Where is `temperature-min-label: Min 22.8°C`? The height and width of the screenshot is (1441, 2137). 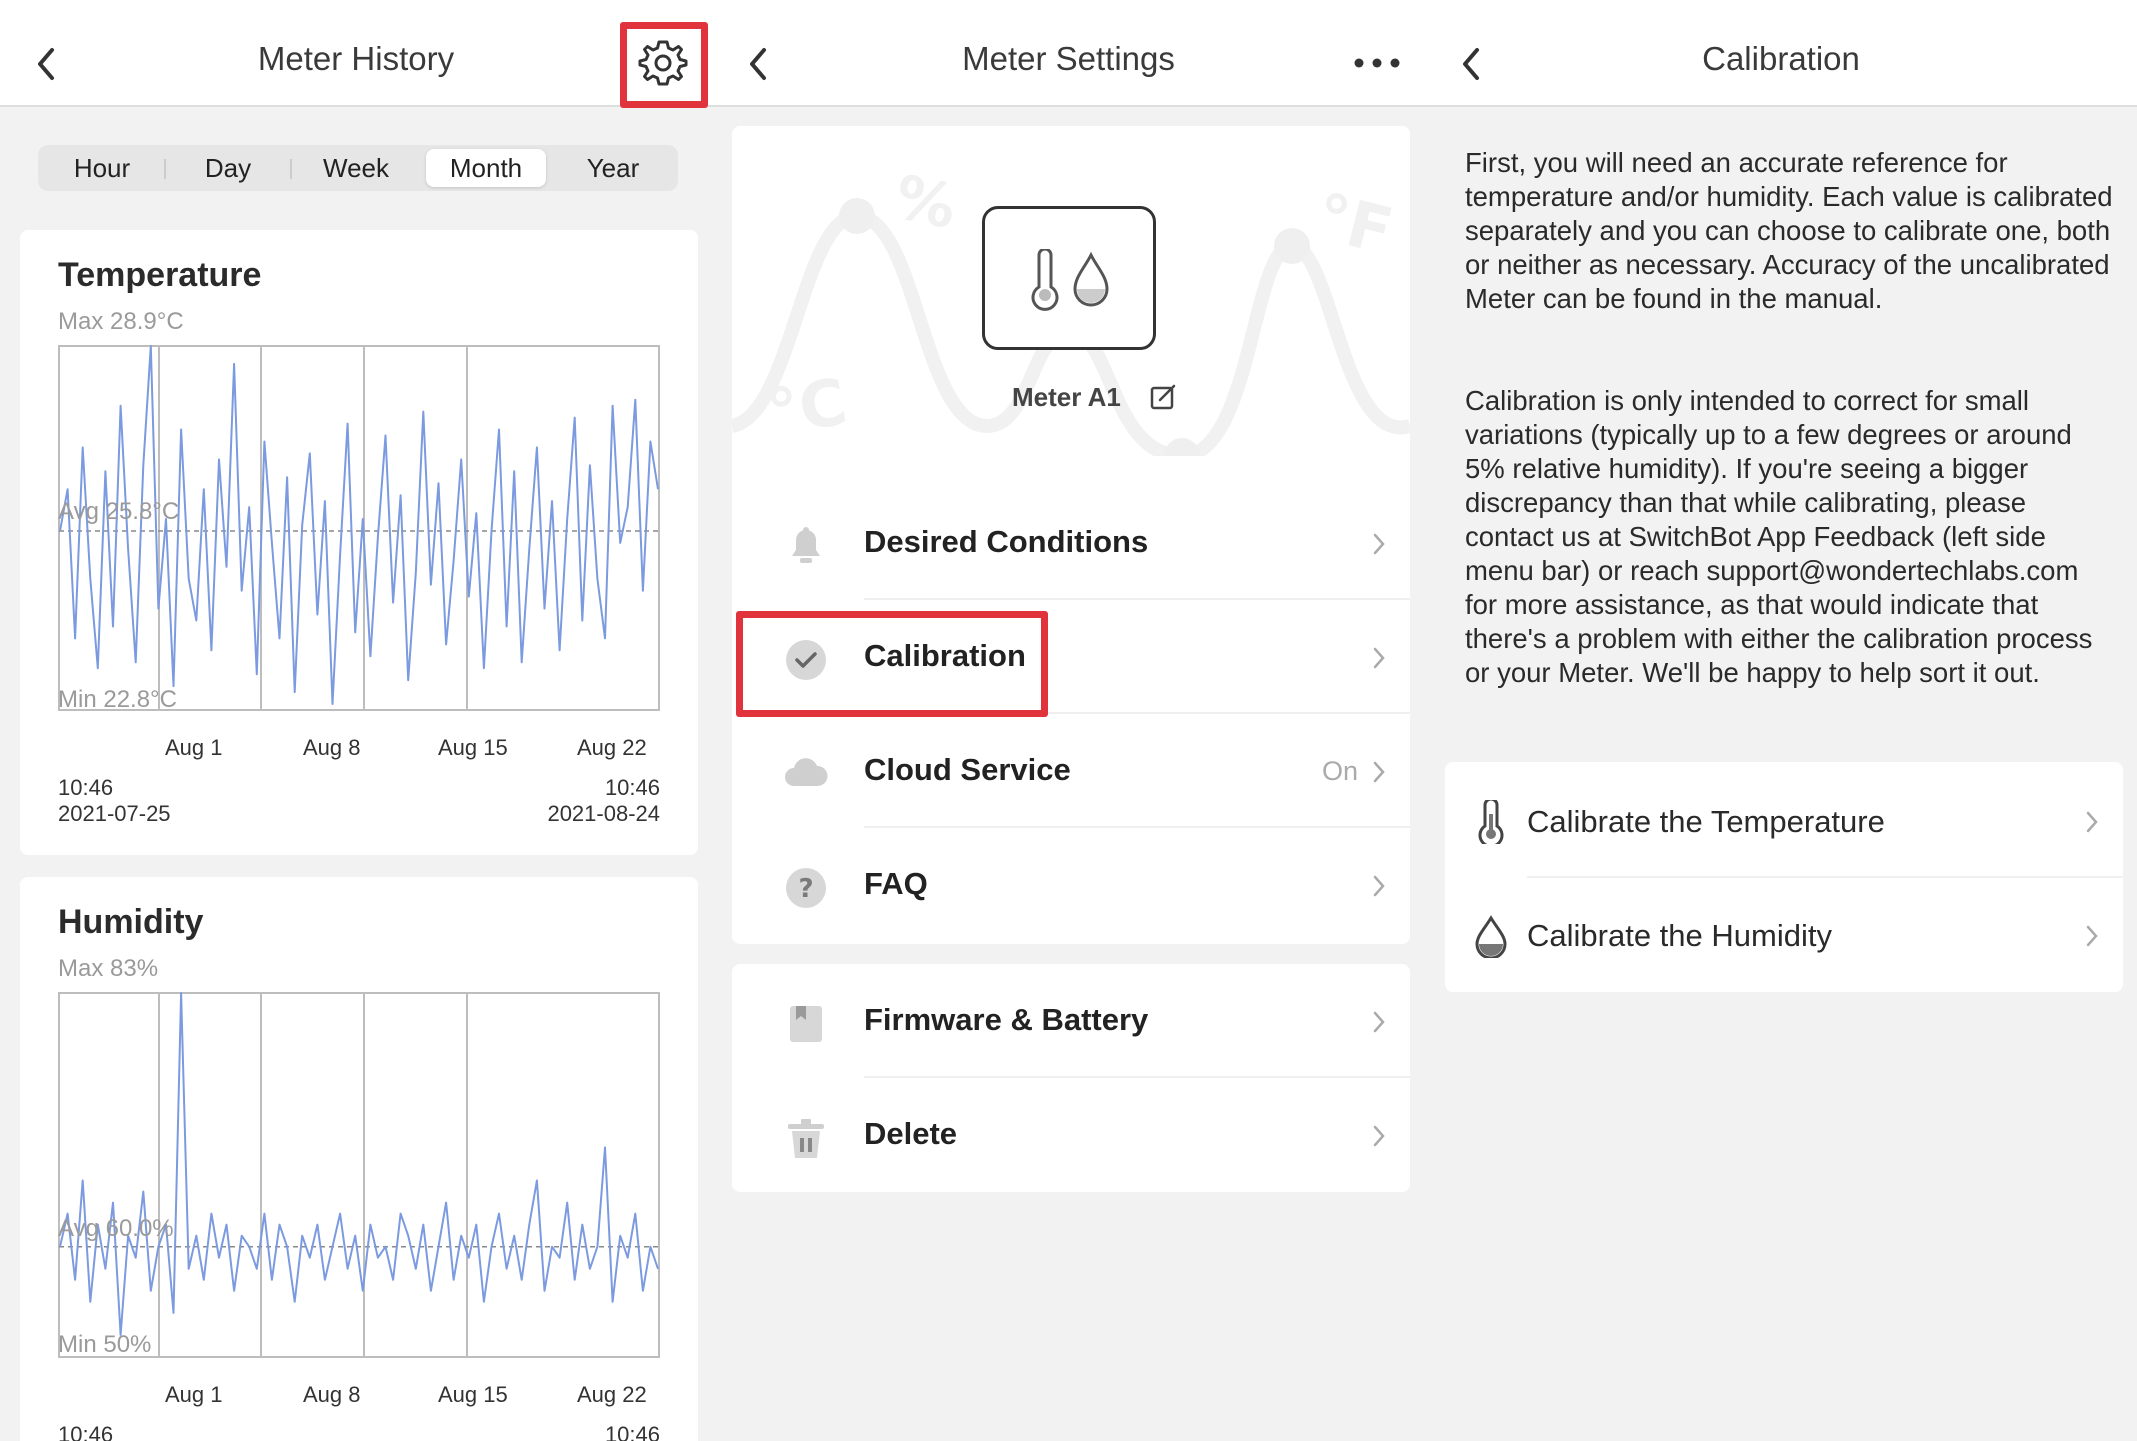 temperature-min-label: Min 22.8°C is located at coordinates (117, 699).